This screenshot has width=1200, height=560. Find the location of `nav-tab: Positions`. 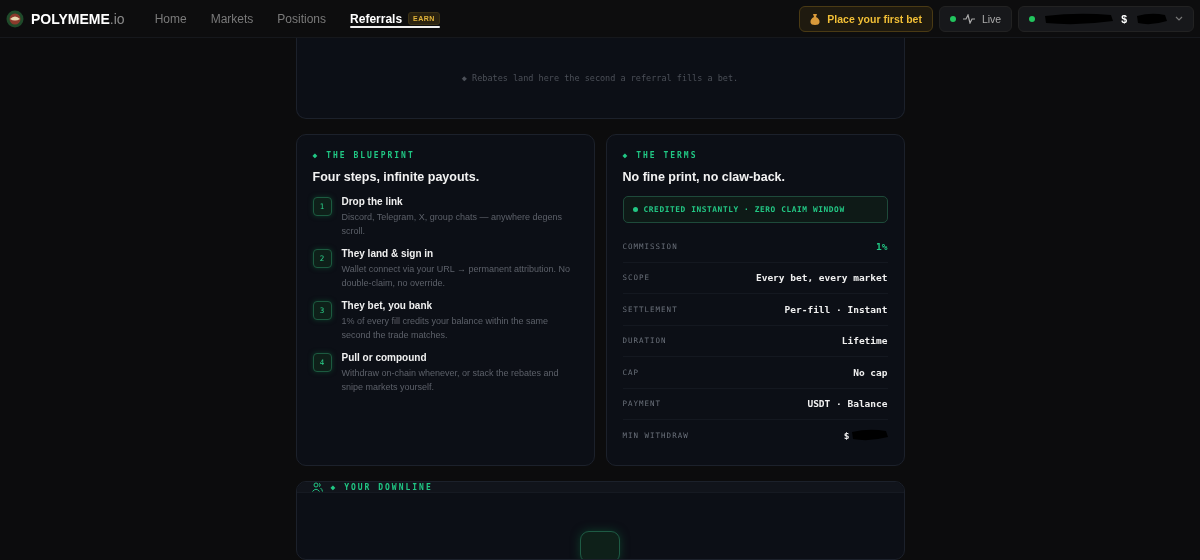

nav-tab: Positions is located at coordinates (302, 19).